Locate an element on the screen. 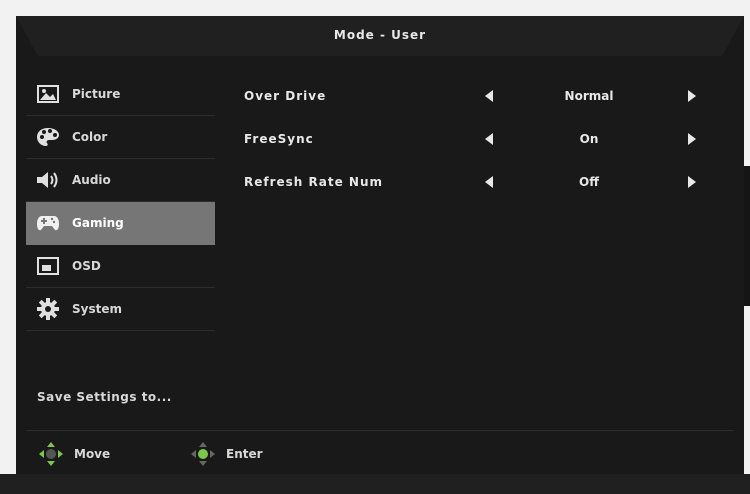  sidebar-item-audio: Audio is located at coordinates (120, 180).